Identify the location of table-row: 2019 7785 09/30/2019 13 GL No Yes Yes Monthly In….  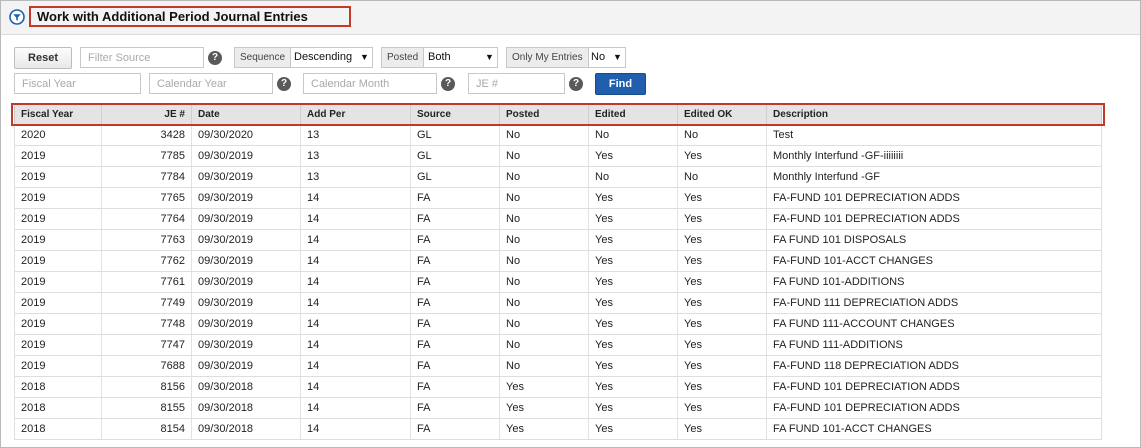
(558, 156).